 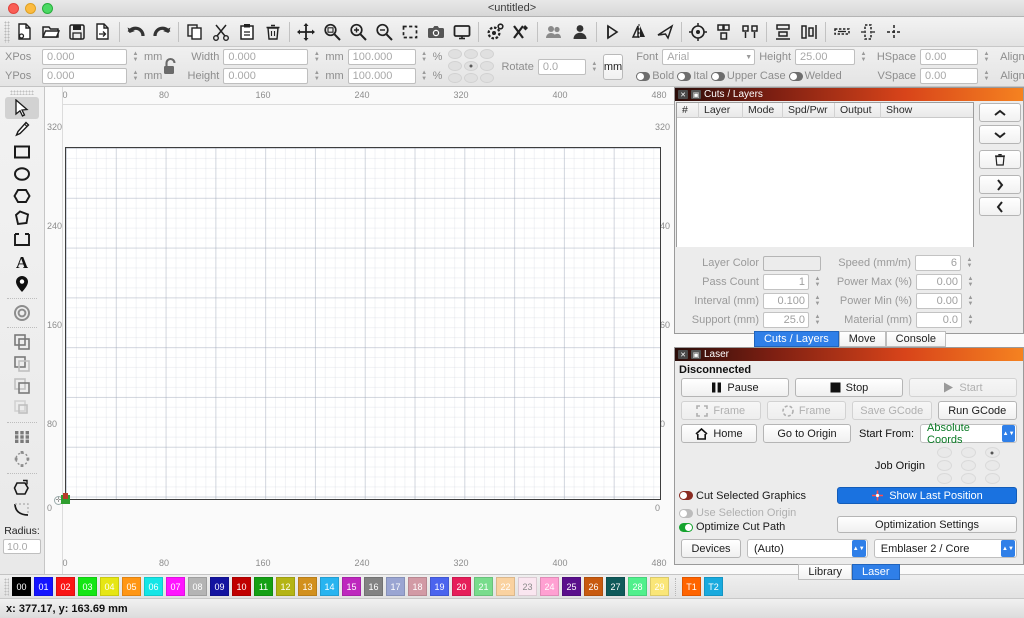 What do you see at coordinates (786, 301) in the screenshot?
I see `interval-input: 0.100` at bounding box center [786, 301].